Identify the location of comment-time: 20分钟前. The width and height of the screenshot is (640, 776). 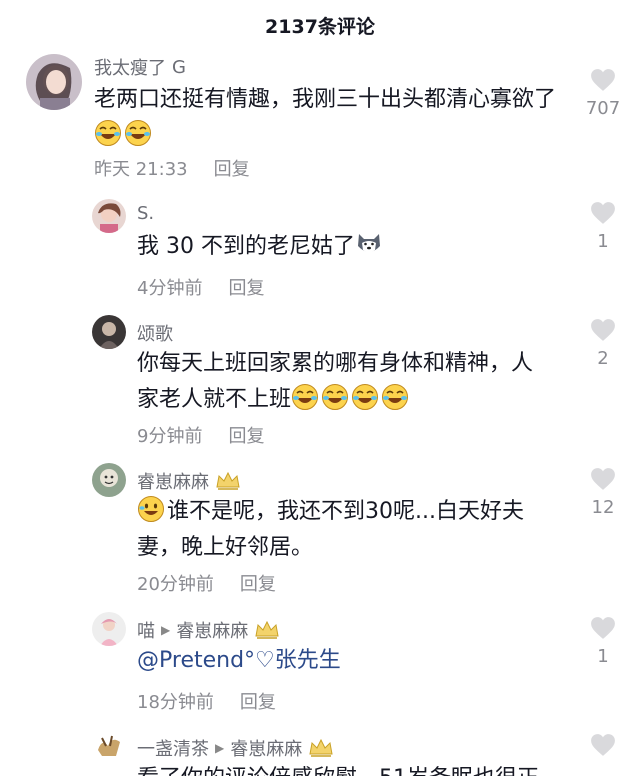
(175, 584).